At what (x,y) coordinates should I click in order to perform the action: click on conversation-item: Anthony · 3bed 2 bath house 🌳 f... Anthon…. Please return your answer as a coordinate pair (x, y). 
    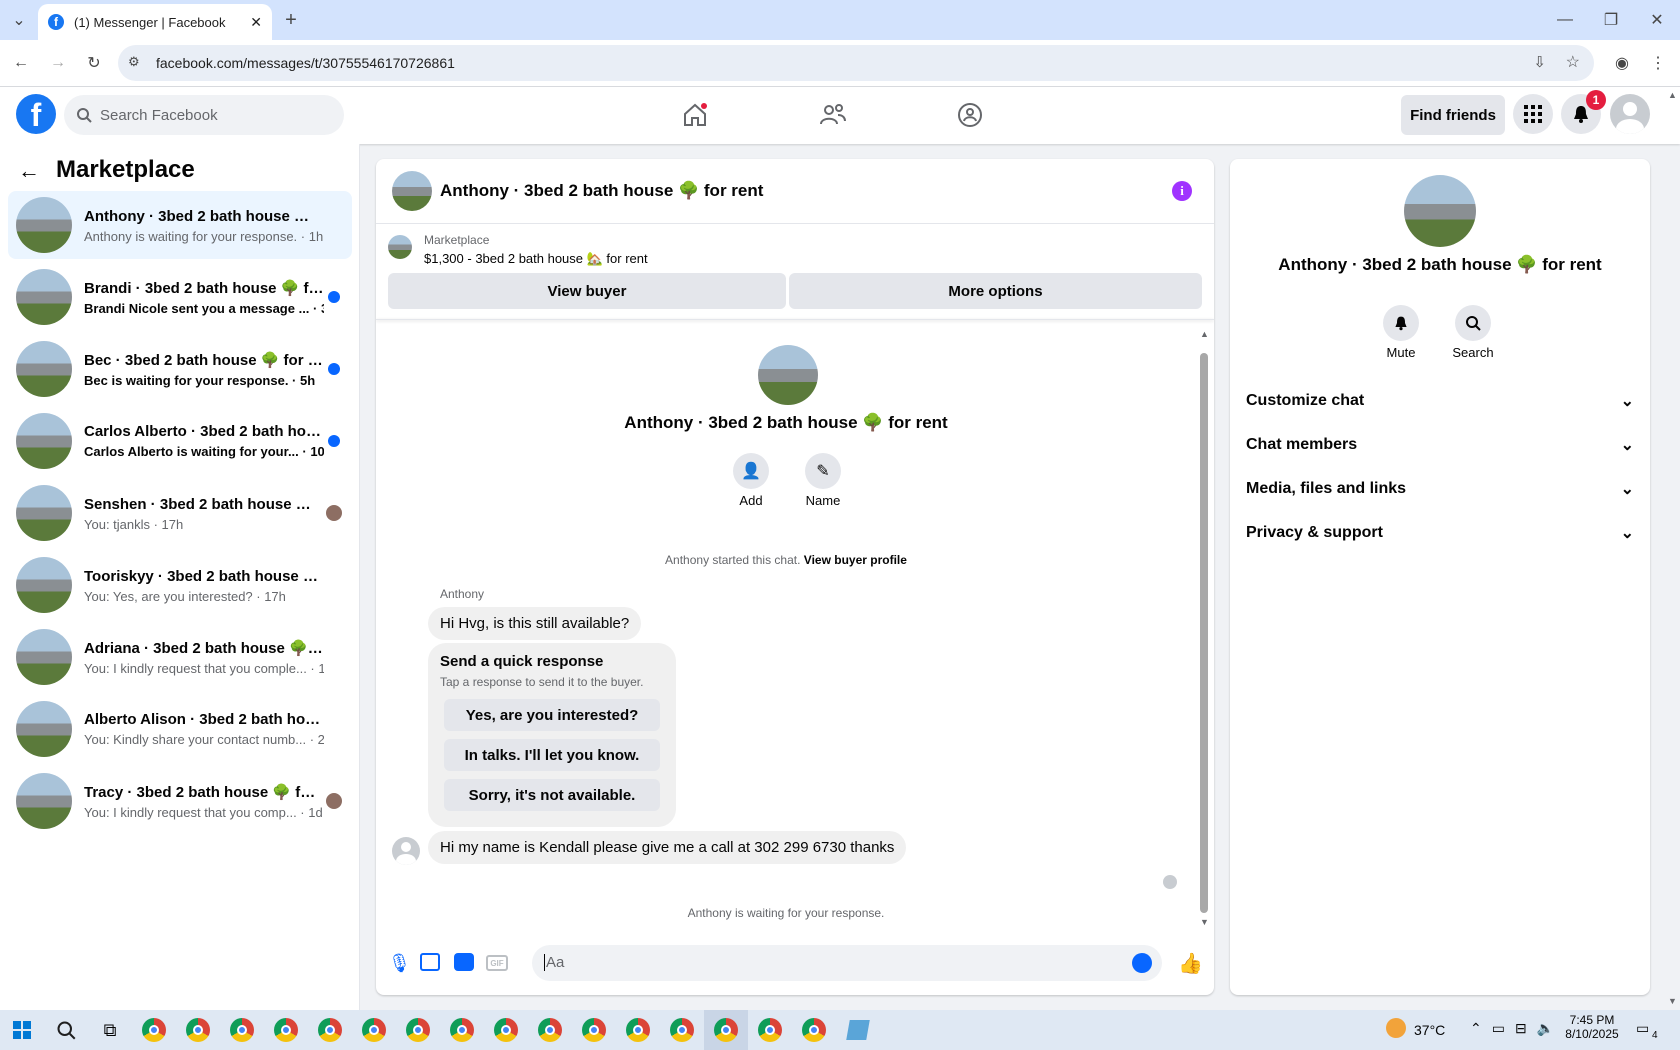
    Looking at the image, I should click on (180, 225).